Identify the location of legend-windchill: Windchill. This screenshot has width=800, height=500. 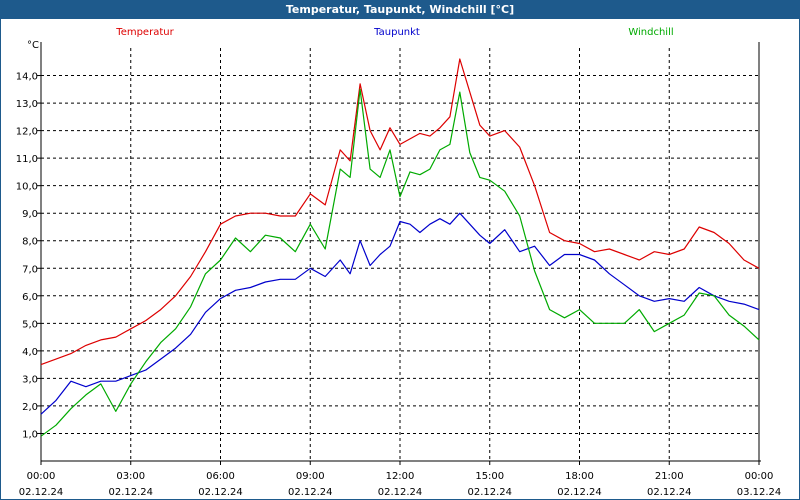
(650, 32).